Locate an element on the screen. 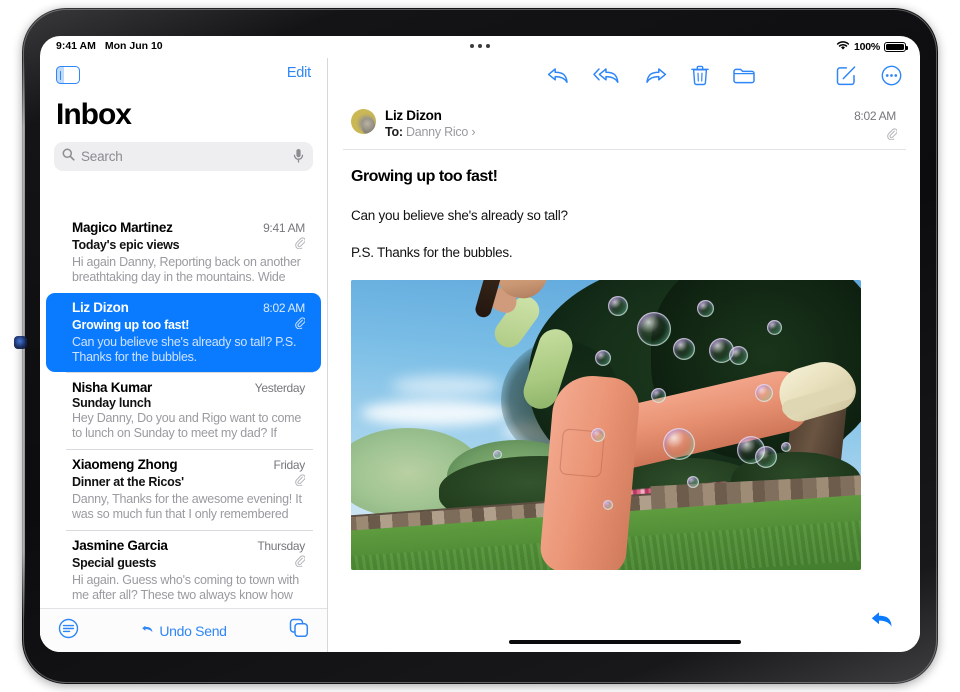  message-sender: Liz Dizon is located at coordinates (100, 307).